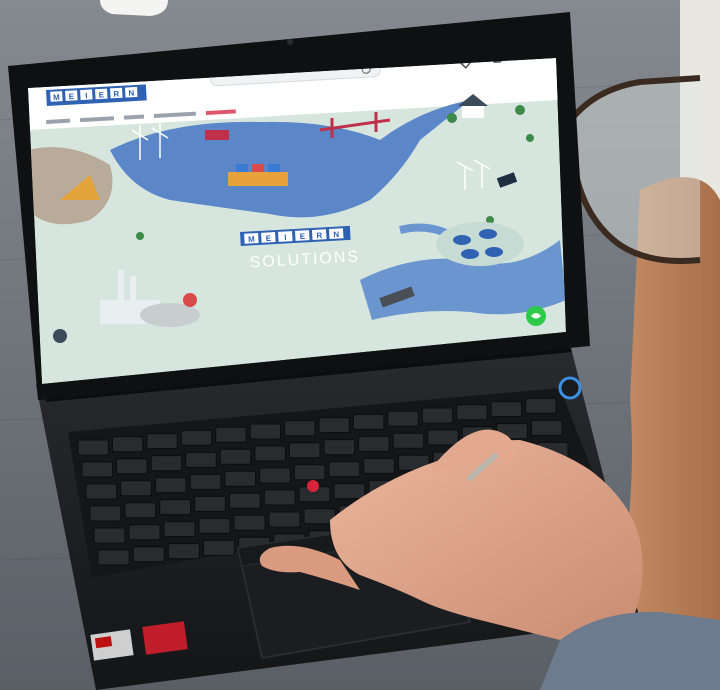 Image resolution: width=720 pixels, height=690 pixels. What do you see at coordinates (480, 244) in the screenshot?
I see `water-treatment-plant` at bounding box center [480, 244].